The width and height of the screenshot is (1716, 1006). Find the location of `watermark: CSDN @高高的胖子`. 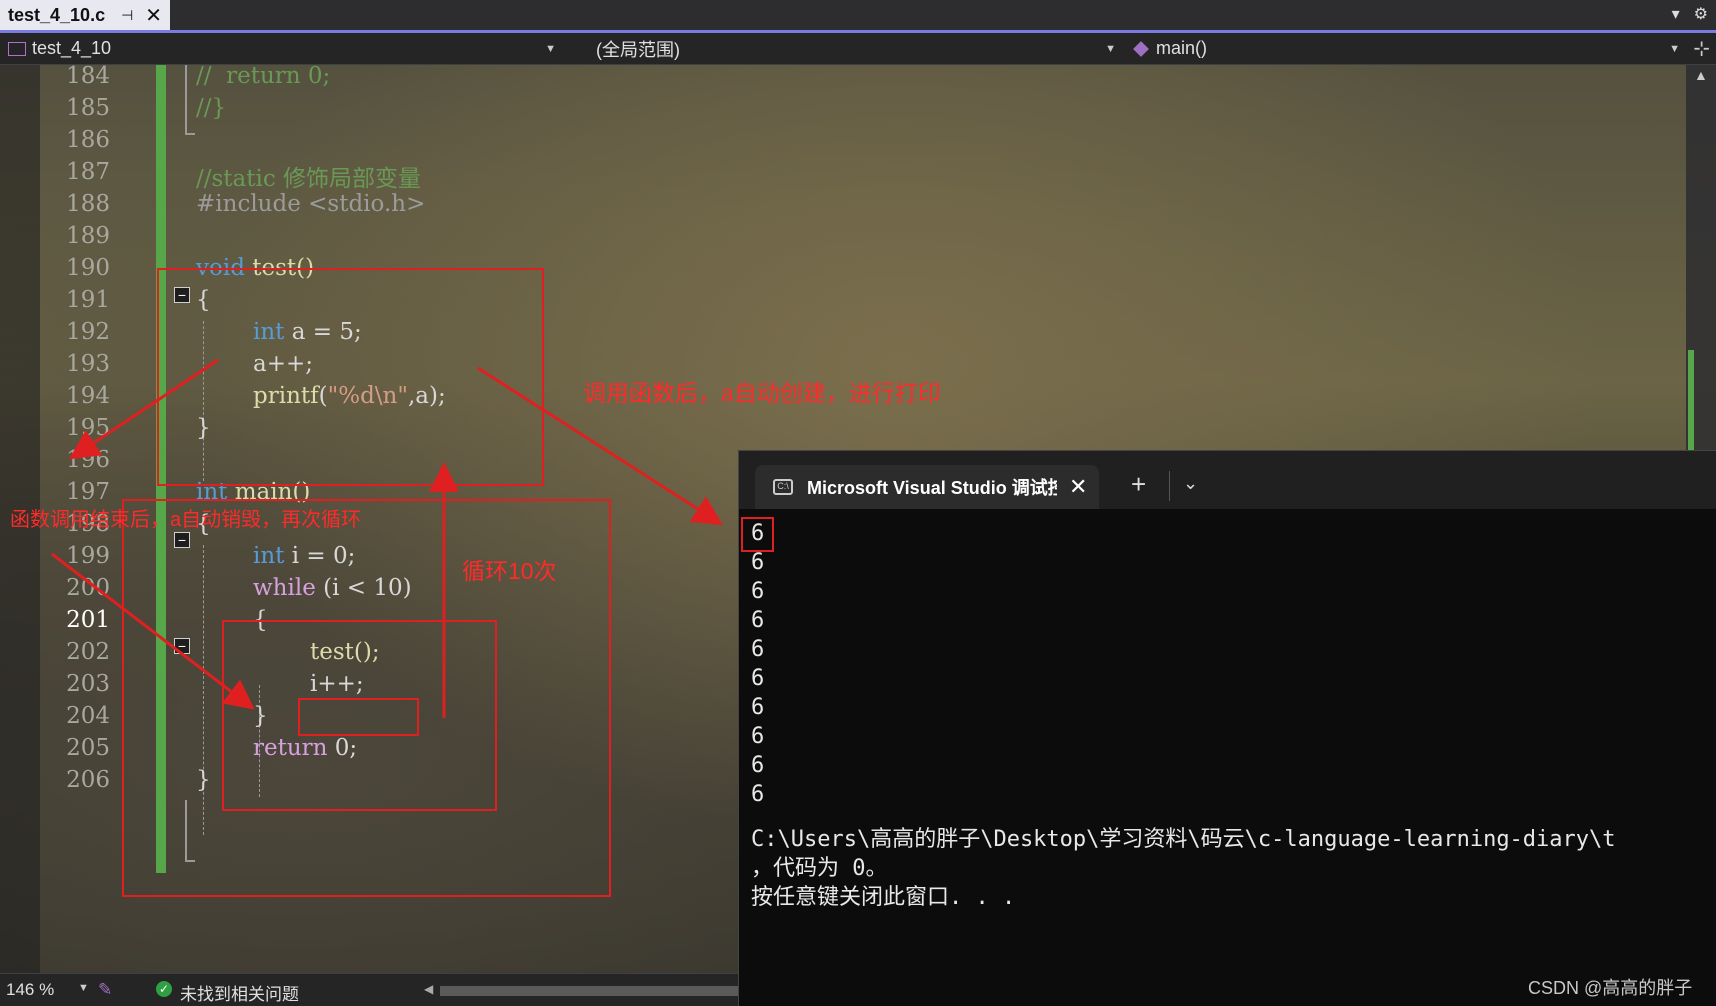

watermark: CSDN @高高的胖子 is located at coordinates (1610, 988).